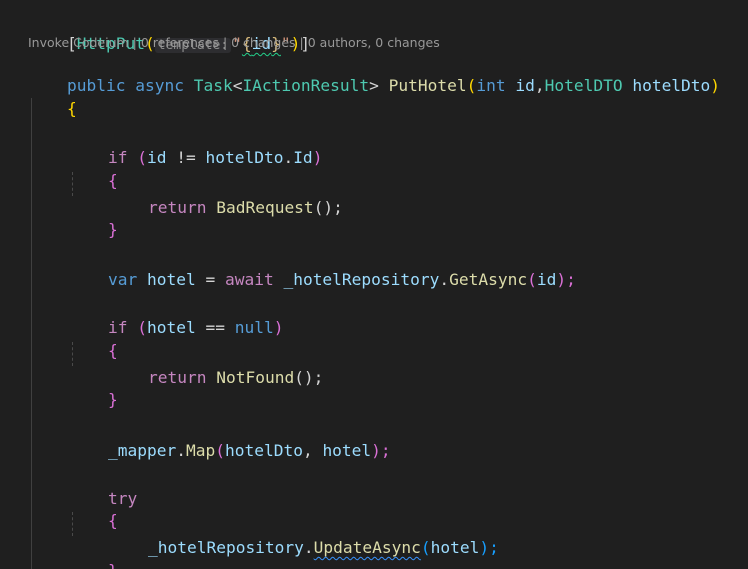 The width and height of the screenshot is (748, 569). I want to click on method-notfound: NotFound, so click(255, 377).